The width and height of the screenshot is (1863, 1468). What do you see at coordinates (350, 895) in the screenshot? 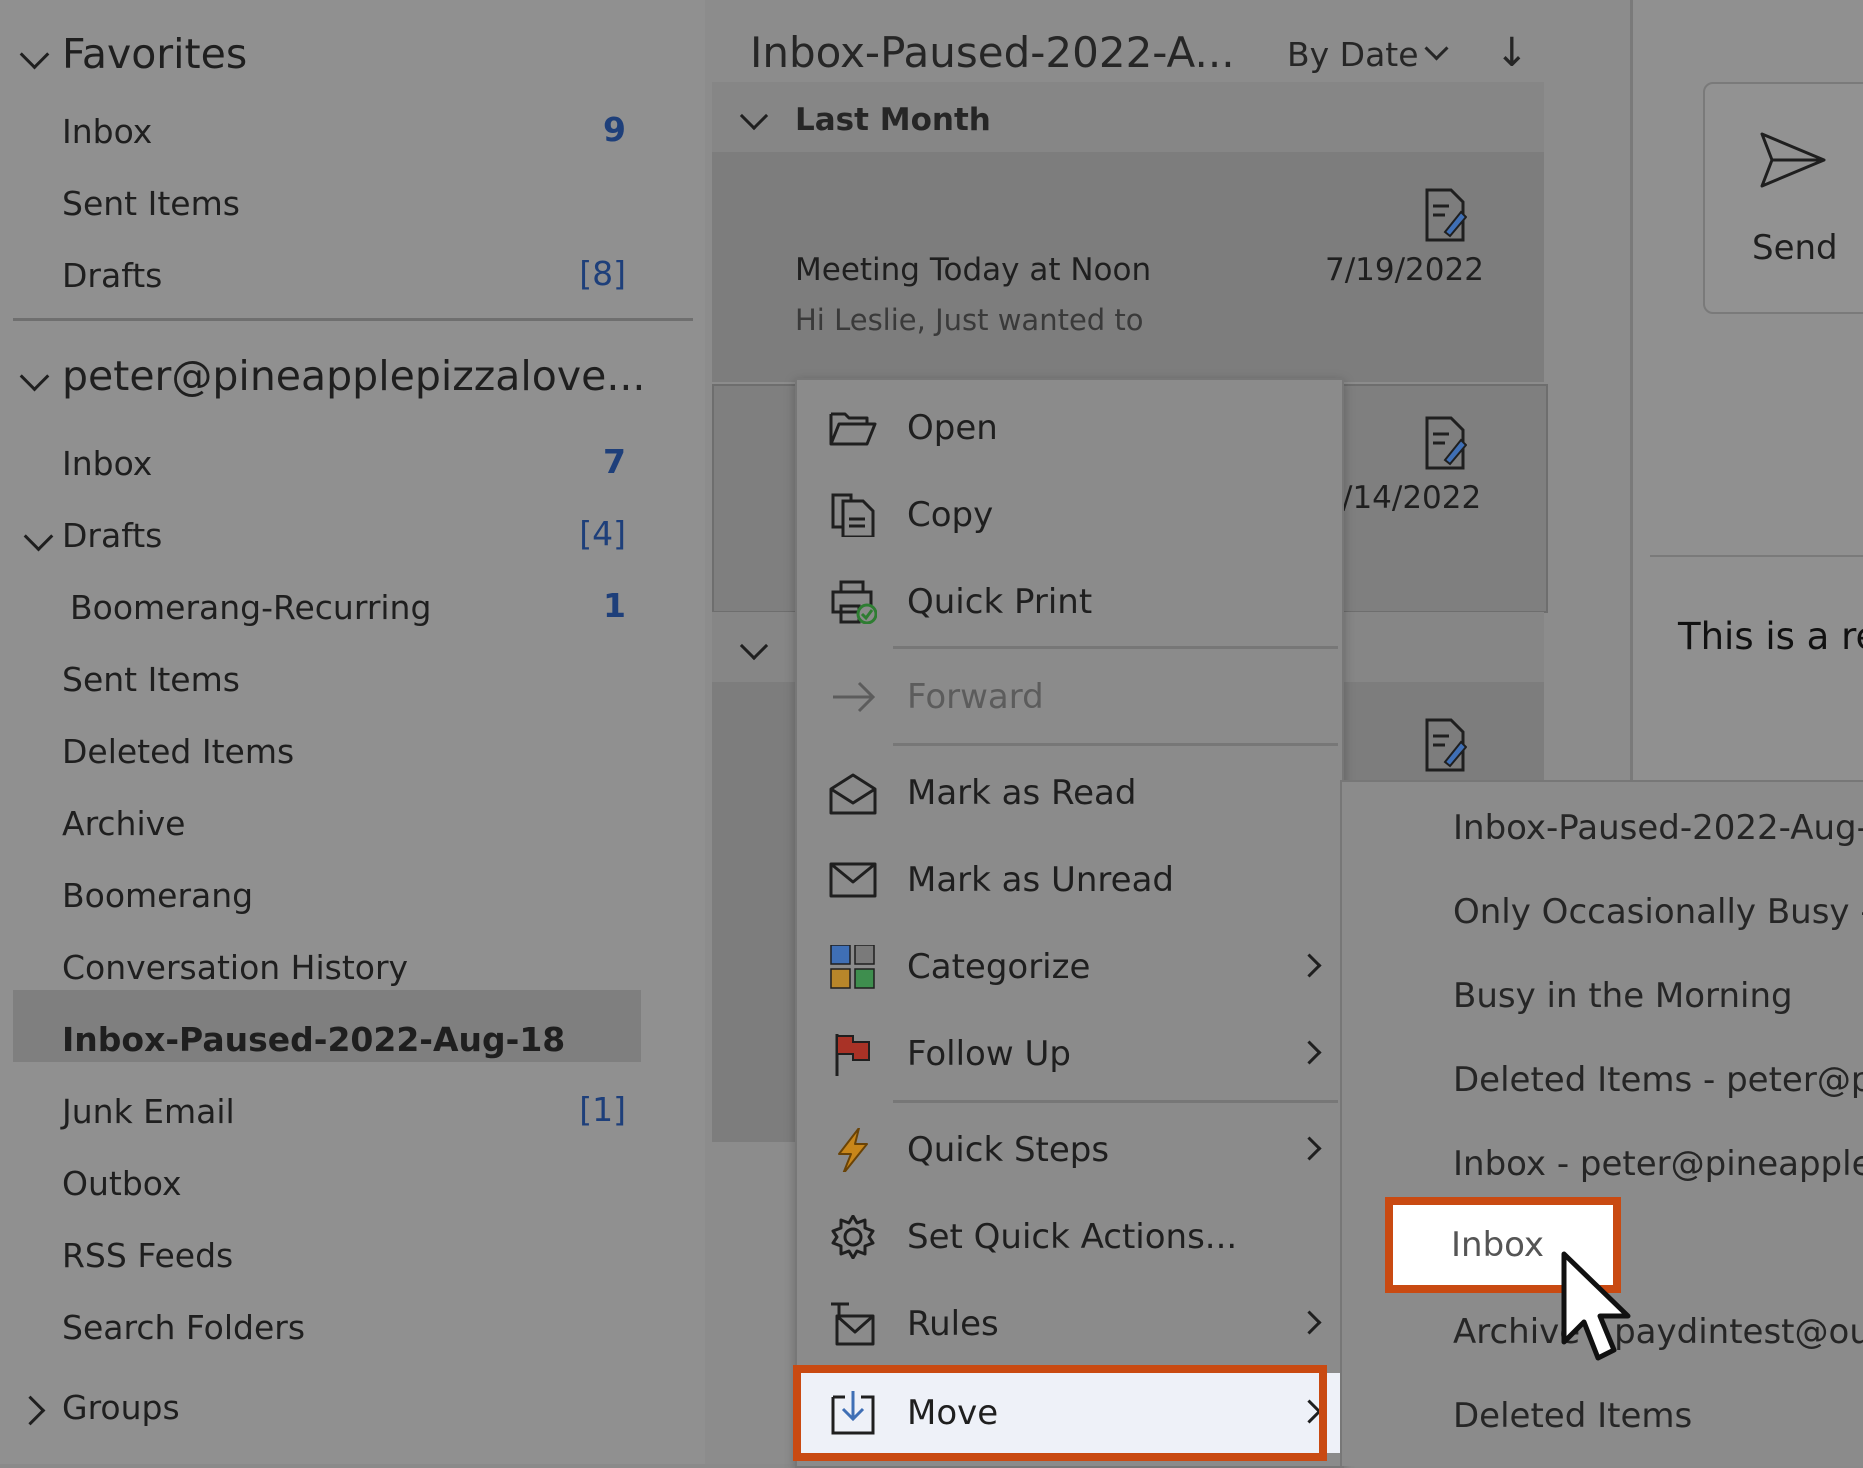
I see `folder-item-boomerang: Boomerang` at bounding box center [350, 895].